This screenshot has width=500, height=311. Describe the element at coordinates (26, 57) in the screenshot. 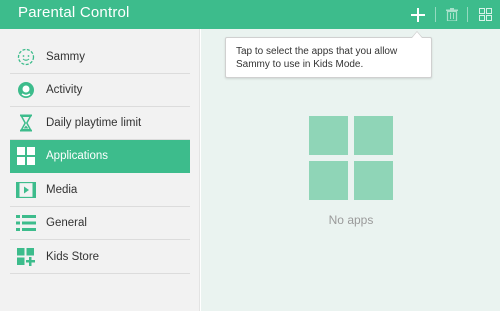

I see `child-face-icon` at that location.